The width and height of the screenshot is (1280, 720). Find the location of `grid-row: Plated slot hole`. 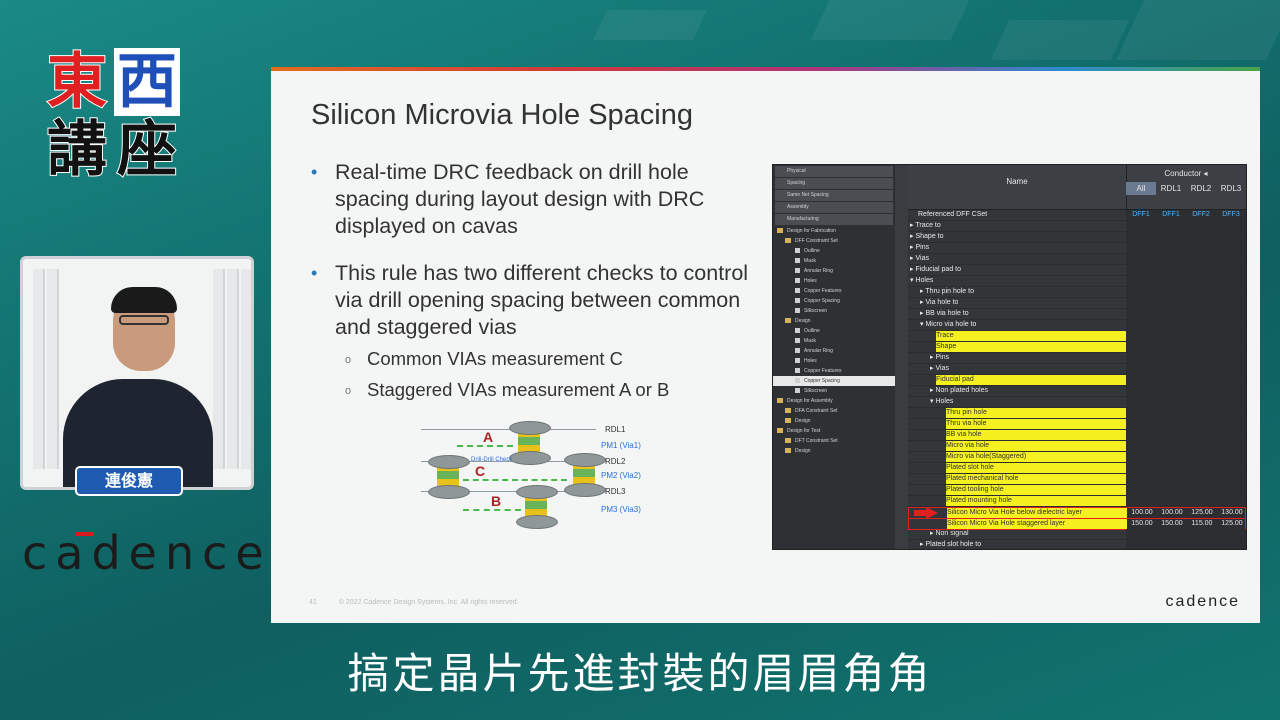

grid-row: Plated slot hole is located at coordinates (1077, 468).